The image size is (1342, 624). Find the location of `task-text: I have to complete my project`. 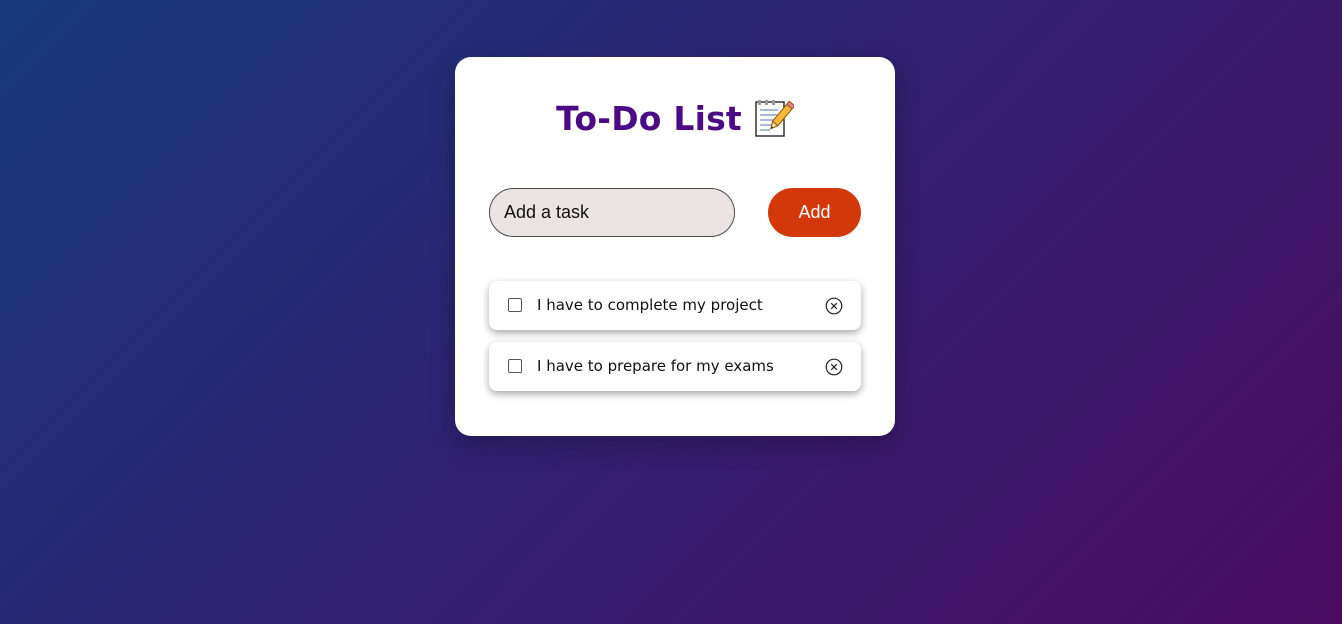

task-text: I have to complete my project is located at coordinates (650, 305).